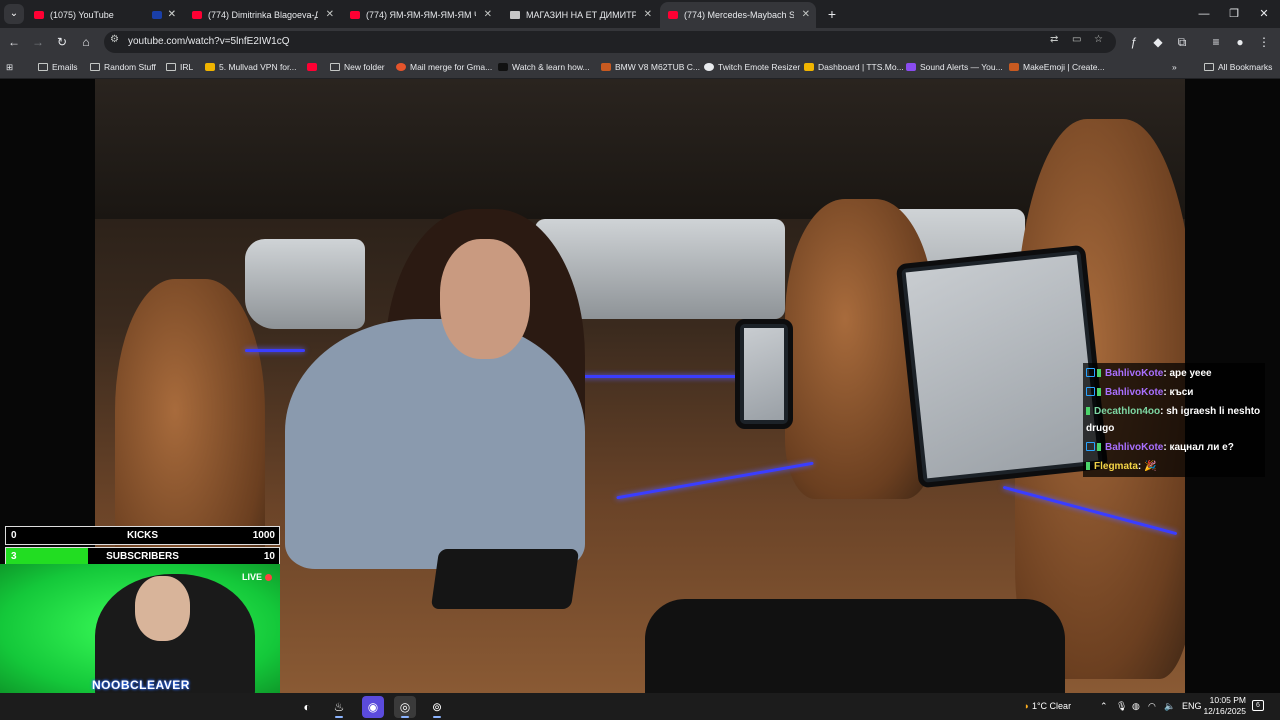 The image size is (1280, 720). I want to click on ambient-light, so click(275, 350).